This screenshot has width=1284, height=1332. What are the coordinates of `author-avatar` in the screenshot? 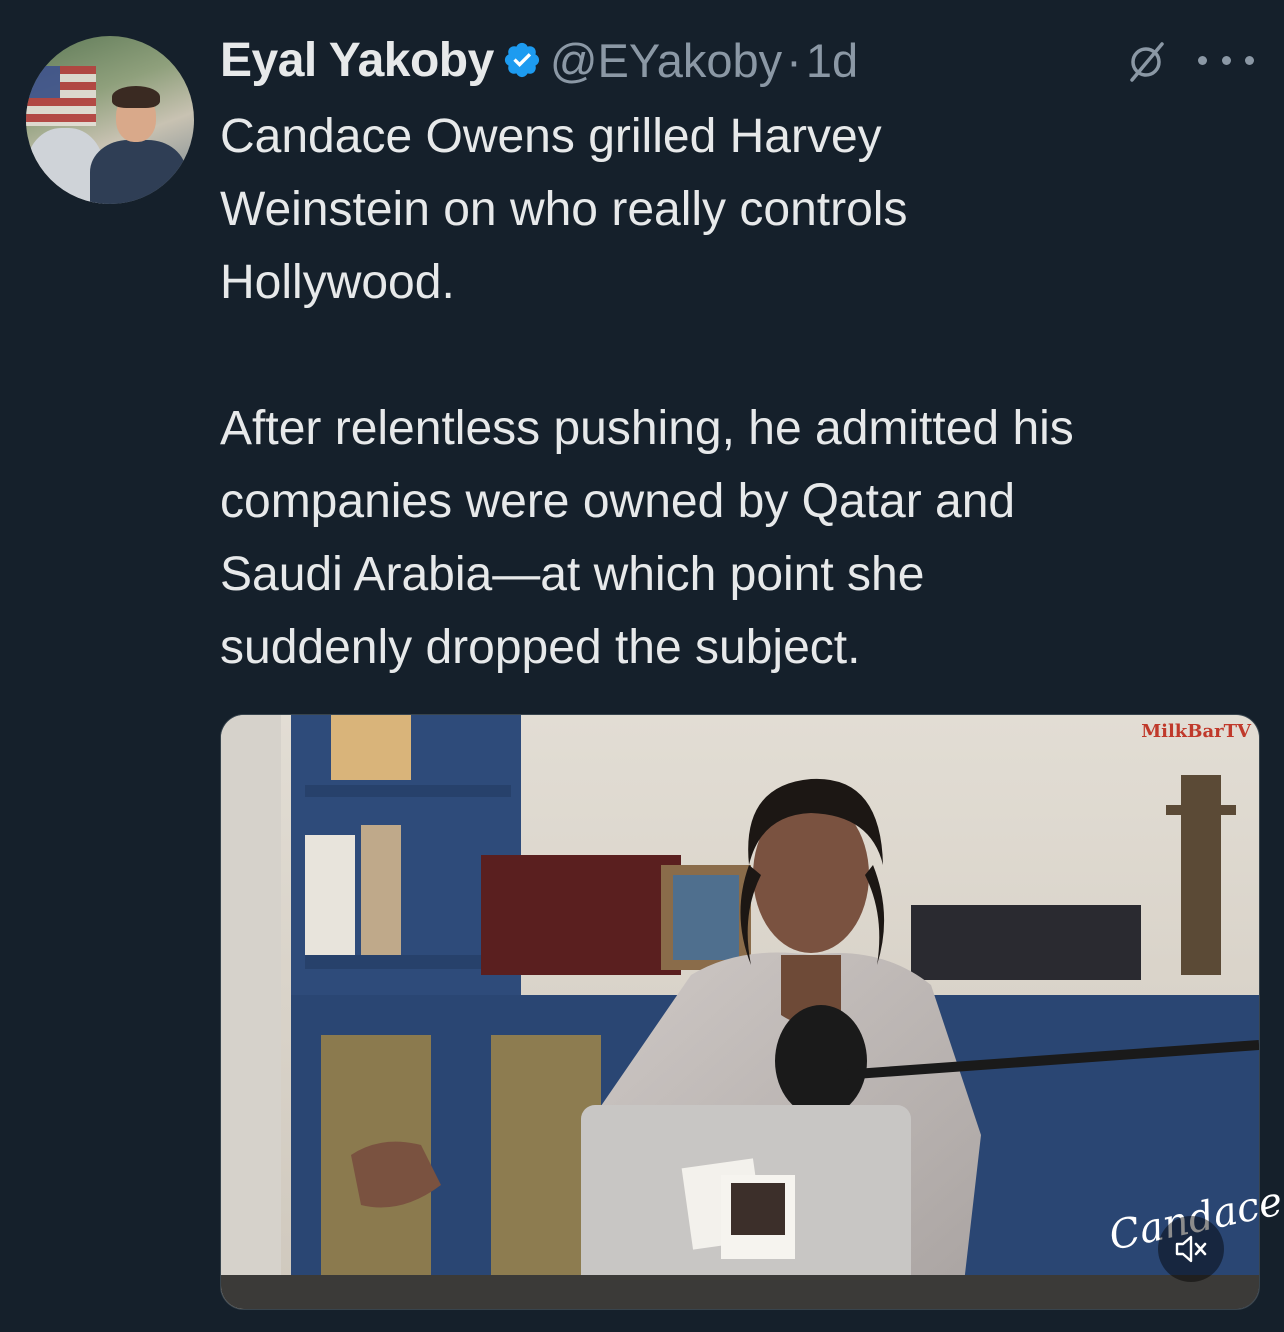 It's located at (110, 120).